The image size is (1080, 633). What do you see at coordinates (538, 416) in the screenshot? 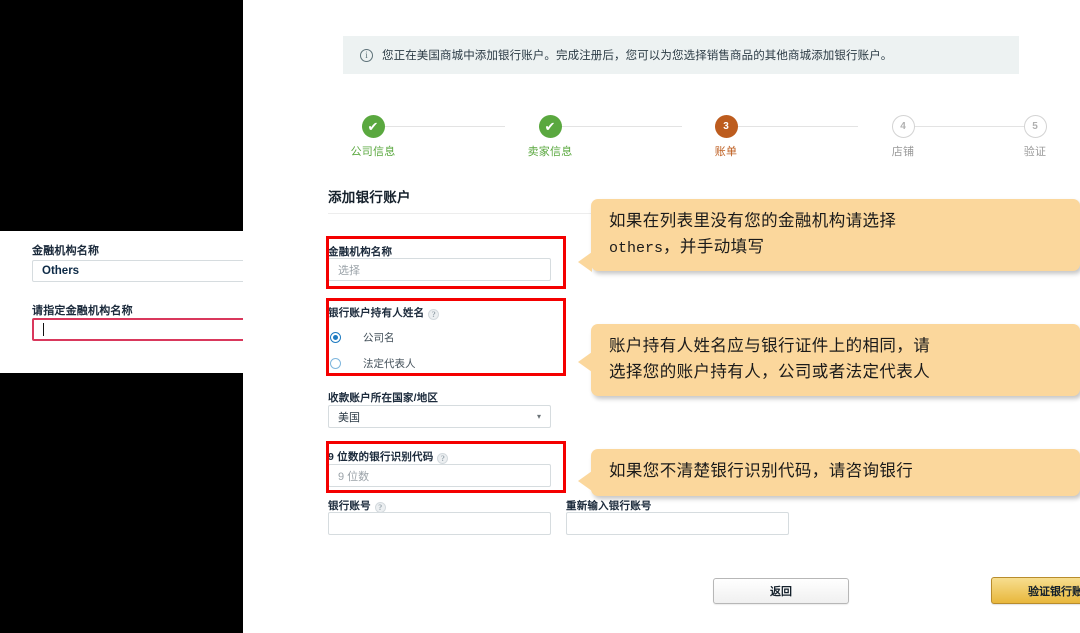
I see `chevron-down-icon: ▾` at bounding box center [538, 416].